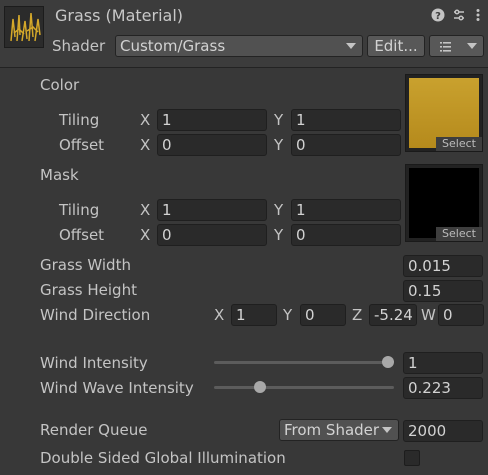  Describe the element at coordinates (82, 235) in the screenshot. I see `mask-offset-label: Offset` at that location.